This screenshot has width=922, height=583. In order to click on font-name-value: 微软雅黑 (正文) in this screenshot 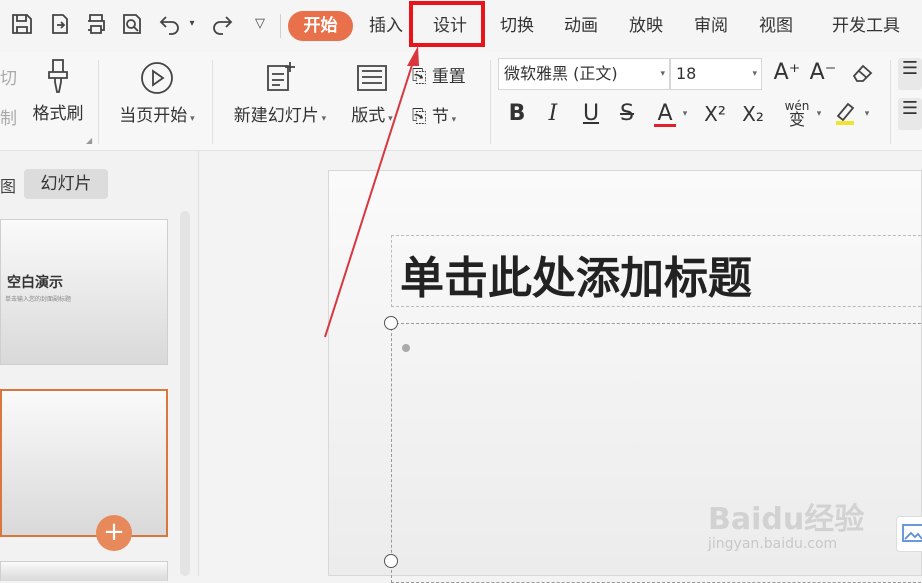, I will do `click(561, 73)`.